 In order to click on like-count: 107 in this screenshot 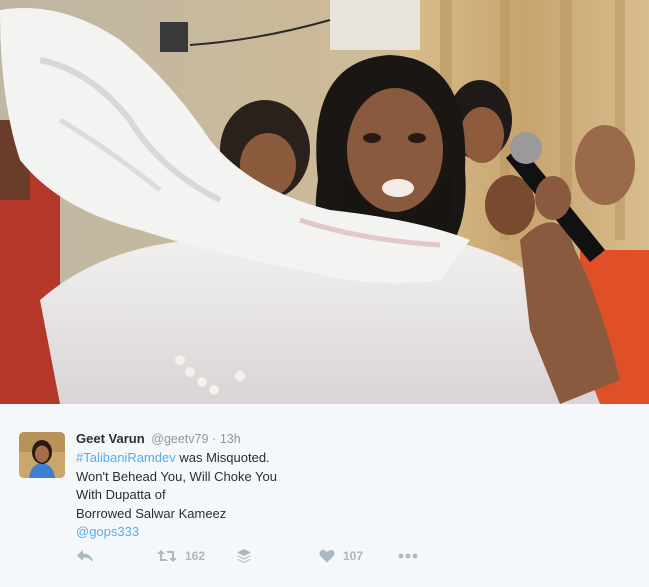, I will do `click(353, 556)`.